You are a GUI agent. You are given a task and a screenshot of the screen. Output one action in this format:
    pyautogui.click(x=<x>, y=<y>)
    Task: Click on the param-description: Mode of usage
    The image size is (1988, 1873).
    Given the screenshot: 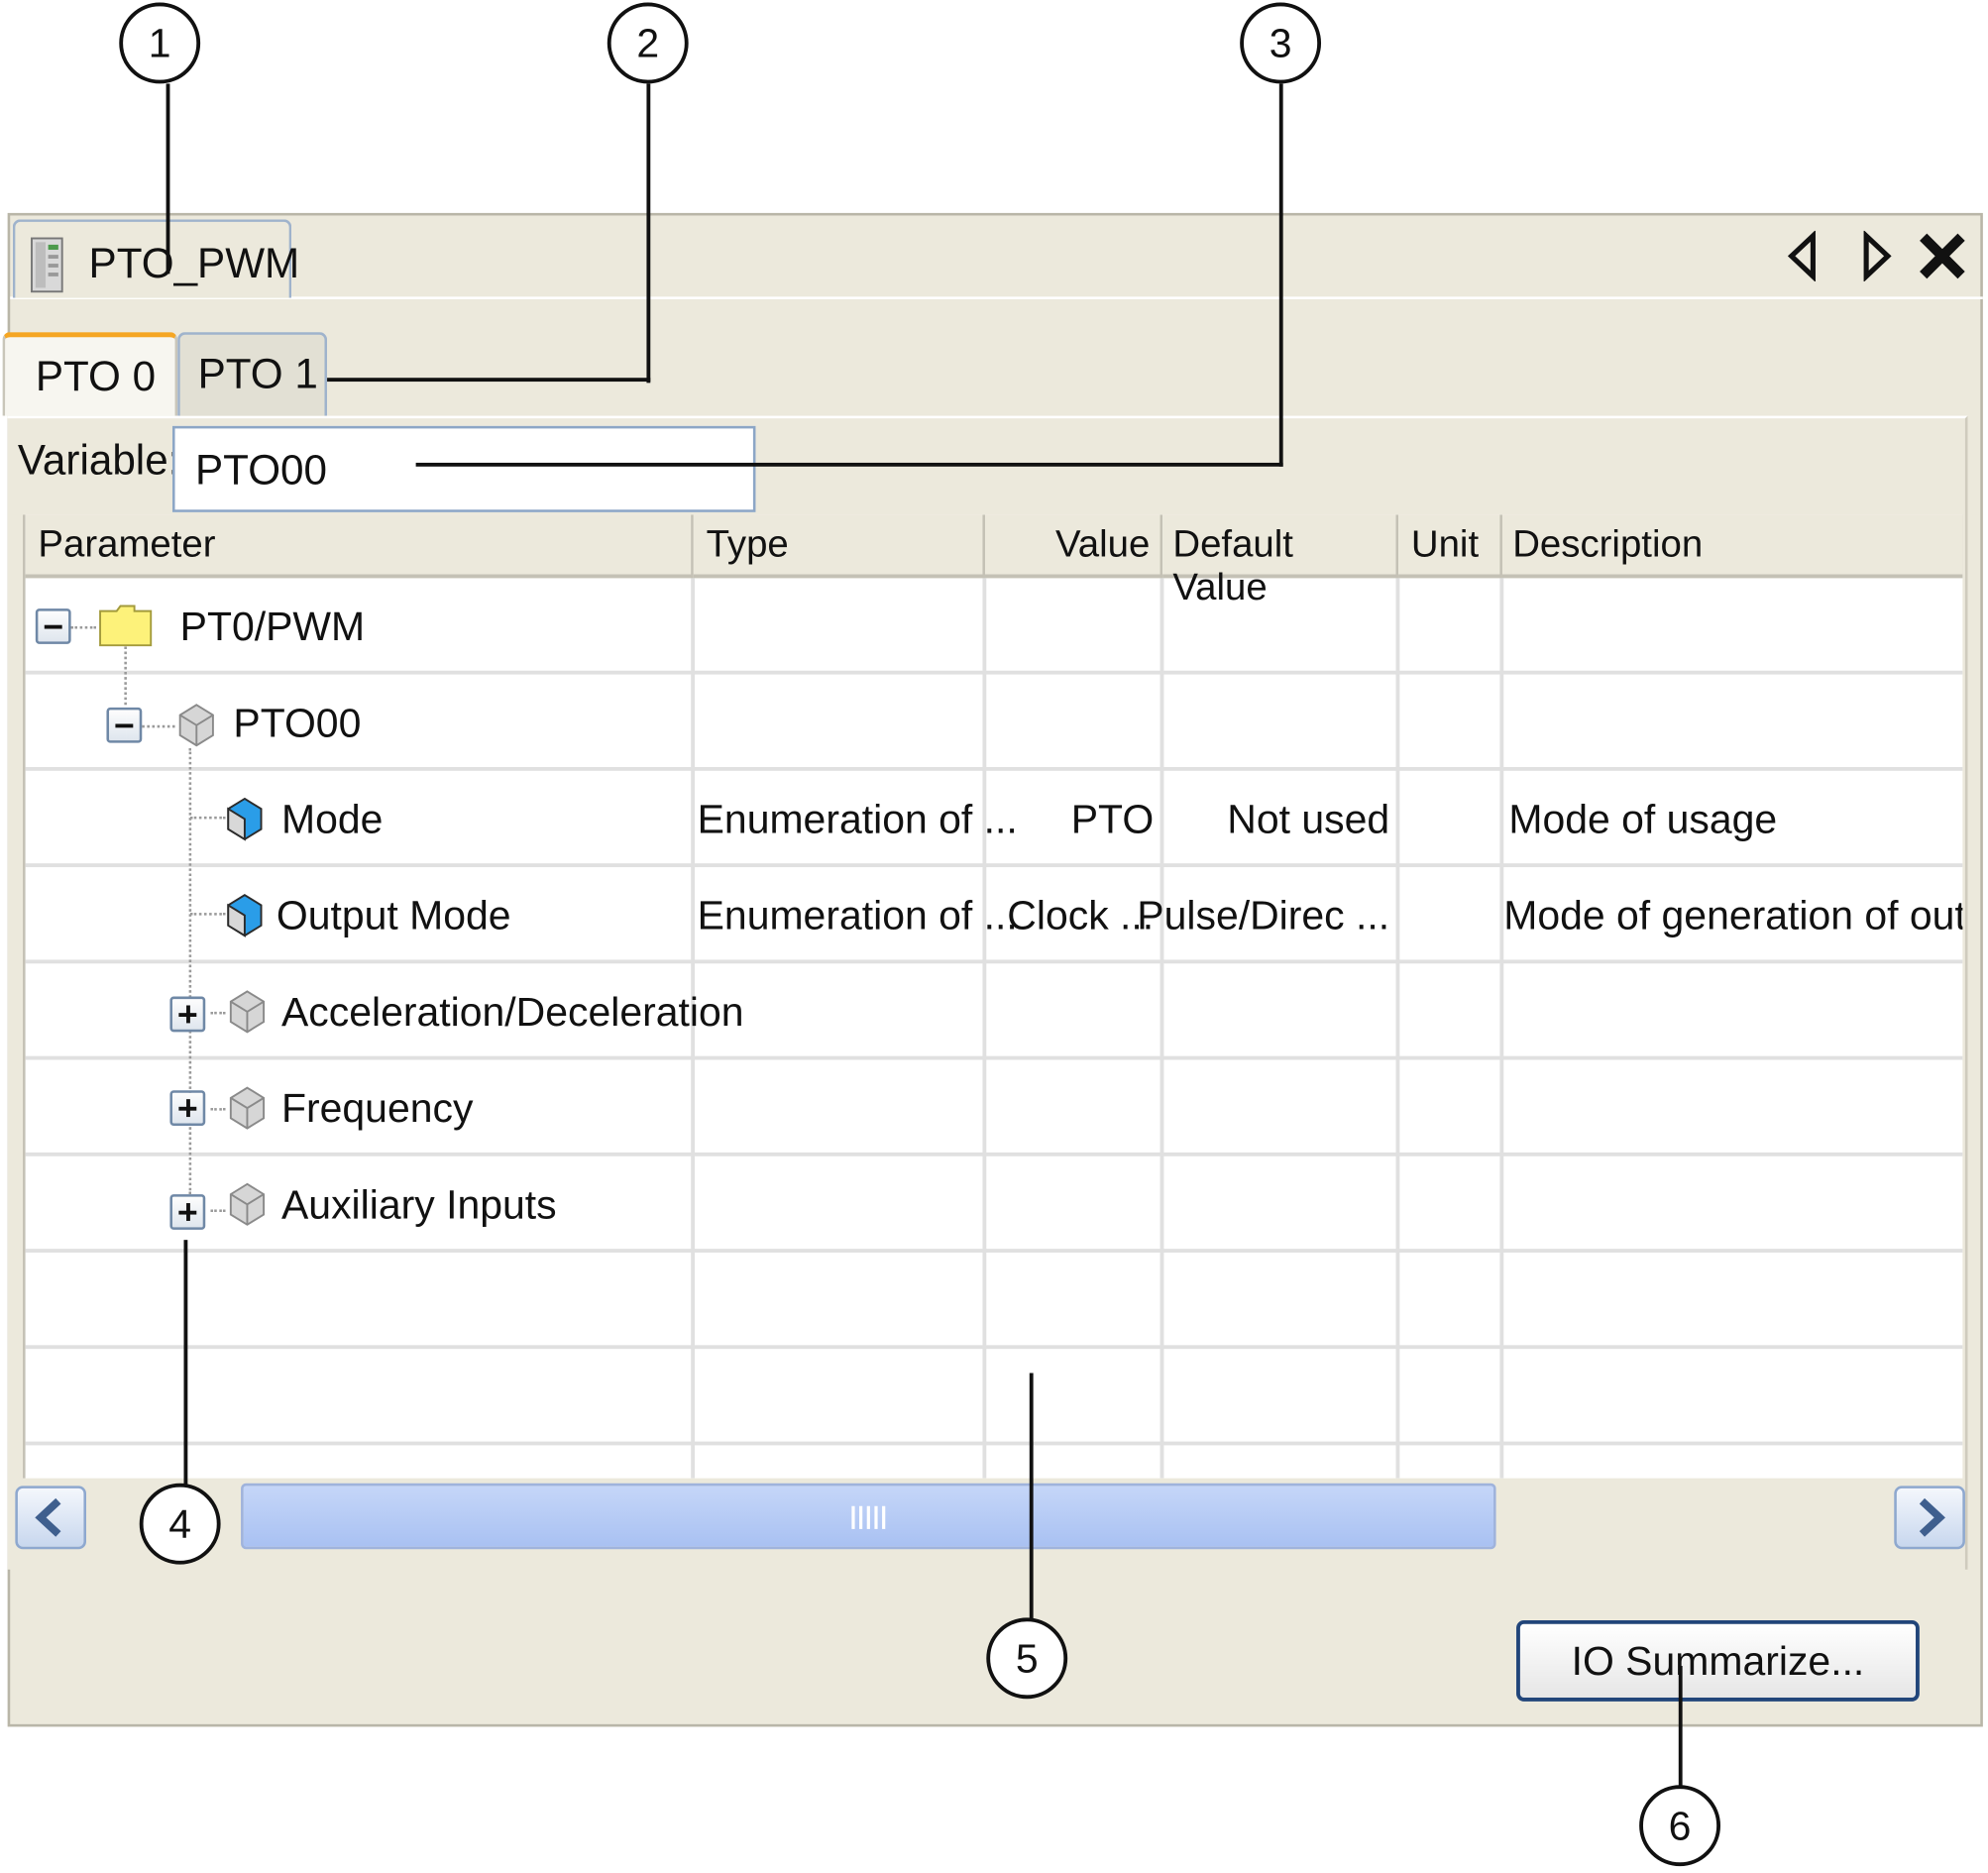 What is the action you would take?
    pyautogui.click(x=1643, y=819)
    